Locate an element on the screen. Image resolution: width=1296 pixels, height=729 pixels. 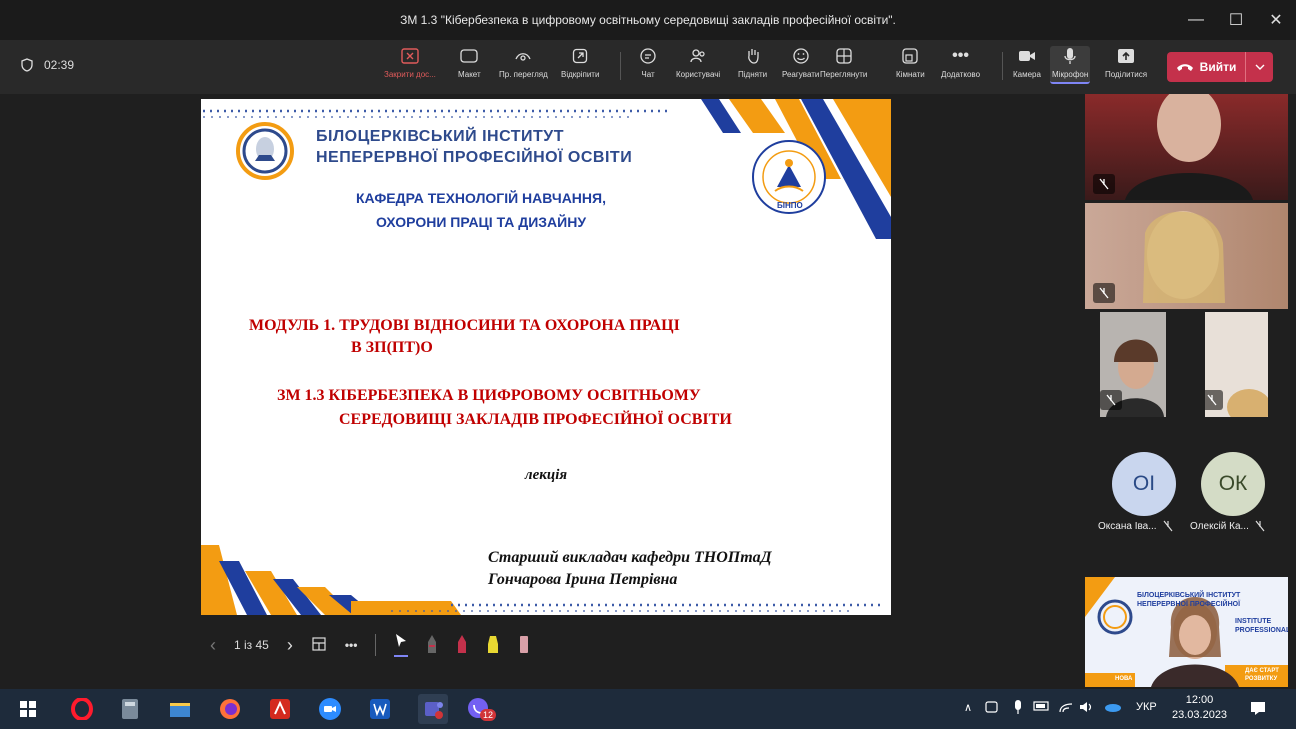
meeting-timer: 02:39 is located at coordinates (47, 65).